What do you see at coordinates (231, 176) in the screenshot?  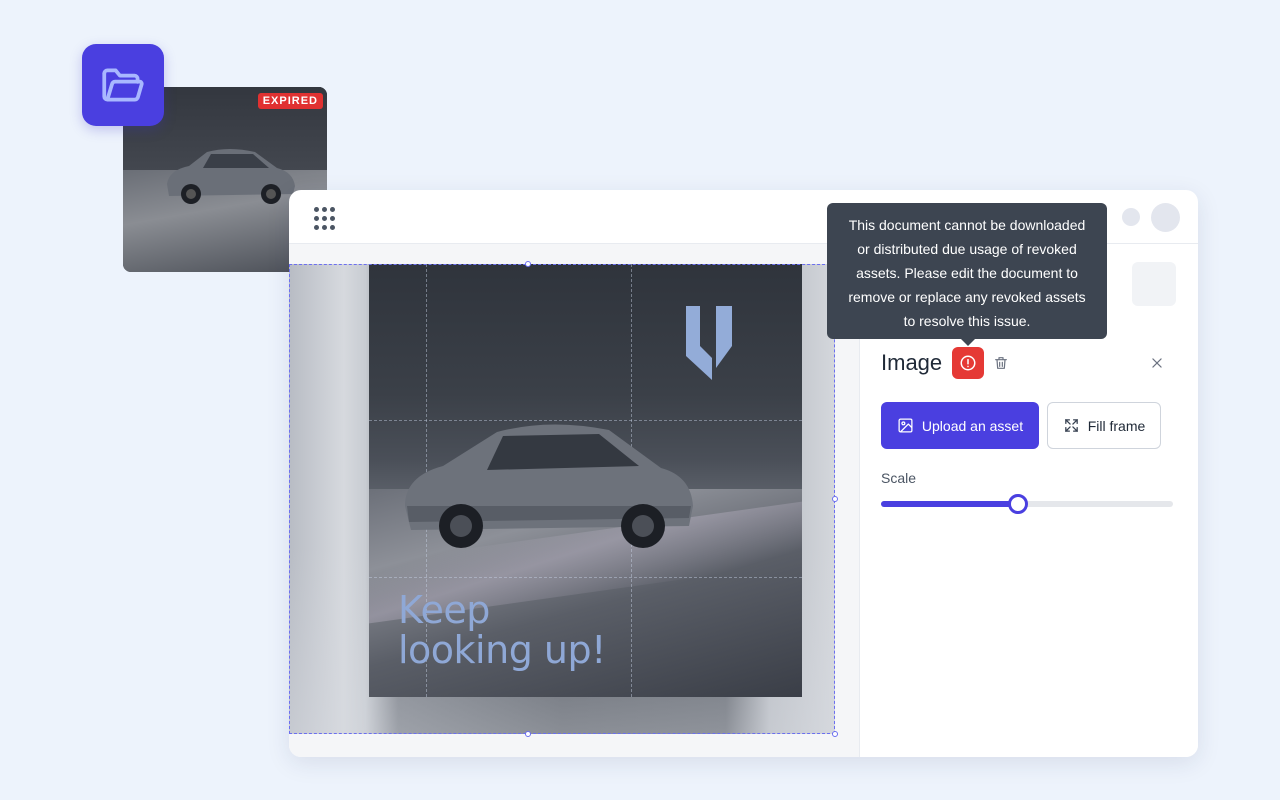 I see `car-image` at bounding box center [231, 176].